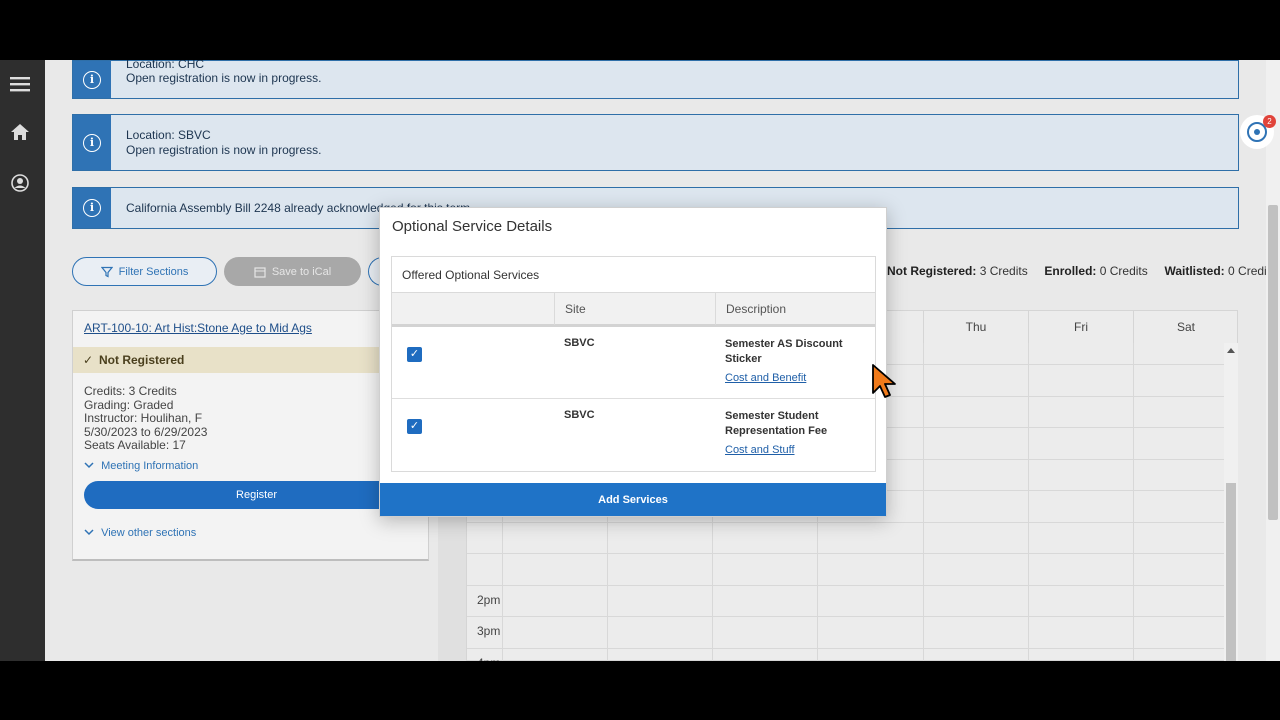 This screenshot has width=1280, height=720. Describe the element at coordinates (20, 132) in the screenshot. I see `home-icon` at that location.